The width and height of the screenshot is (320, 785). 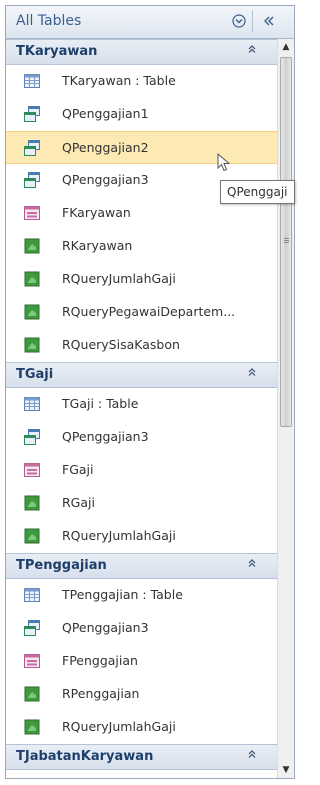 What do you see at coordinates (142, 694) in the screenshot?
I see `list-item: RPenggajian` at bounding box center [142, 694].